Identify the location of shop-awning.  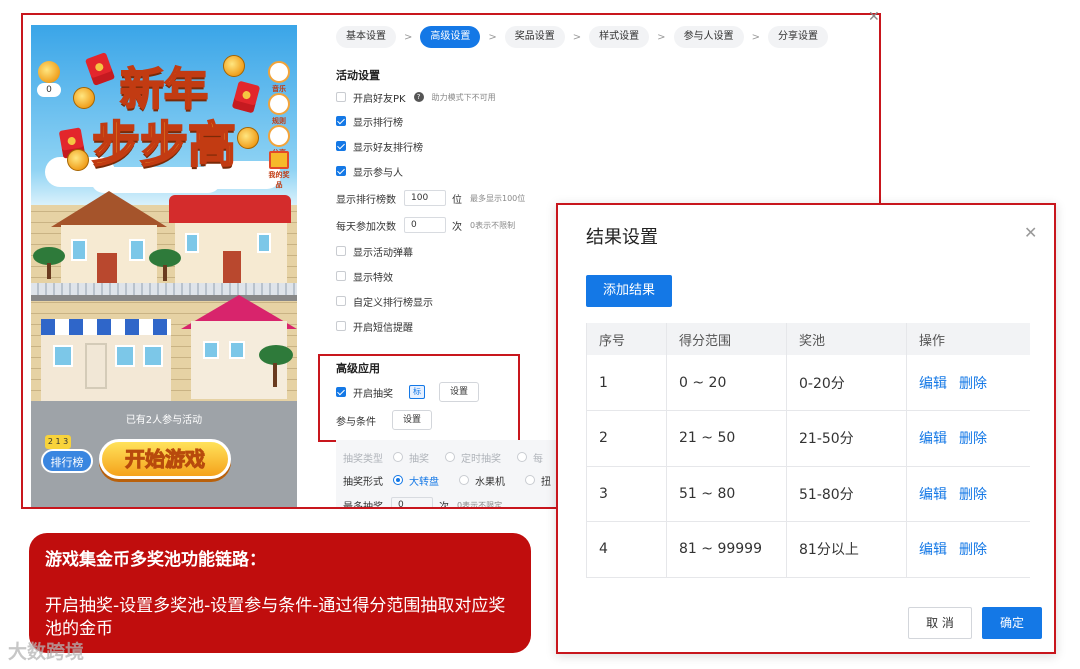
(106, 327).